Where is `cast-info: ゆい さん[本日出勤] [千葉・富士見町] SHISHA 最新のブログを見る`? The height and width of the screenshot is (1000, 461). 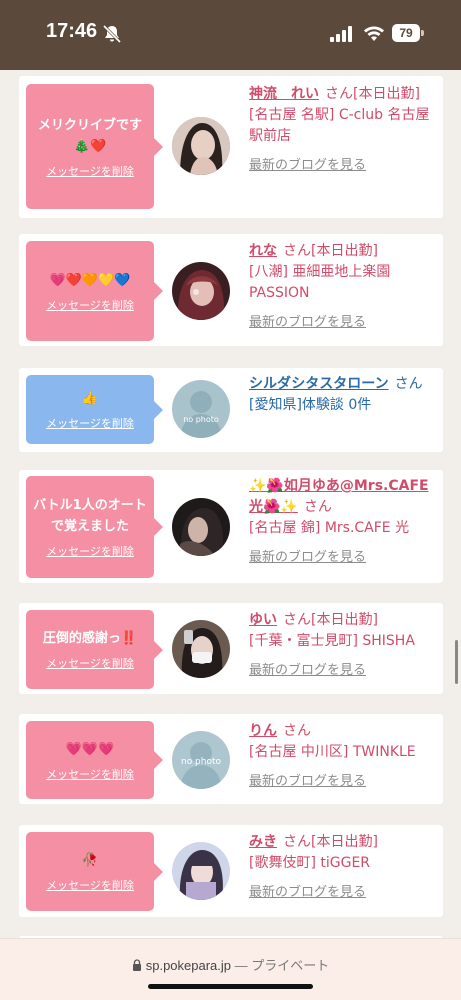
cast-info: ゆい さん[本日出勤] [千葉・富士見町] SHISHA 最新のブログを見る is located at coordinates (344, 645).